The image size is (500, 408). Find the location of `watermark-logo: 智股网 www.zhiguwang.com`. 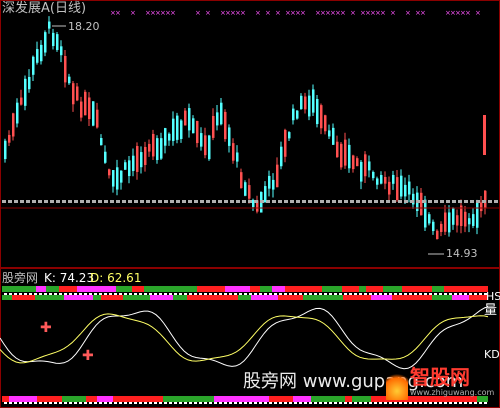

watermark-logo: 智股网 www.zhiguwang.com is located at coordinates (442, 385).